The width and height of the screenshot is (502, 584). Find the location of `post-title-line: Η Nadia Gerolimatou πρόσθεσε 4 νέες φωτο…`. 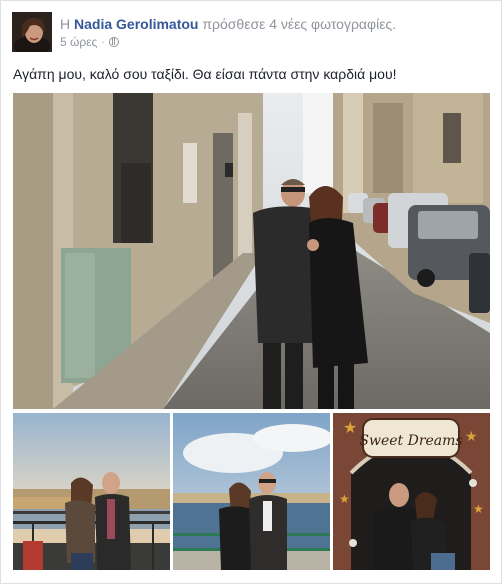

post-title-line: Η Nadia Gerolimatou πρόσθεσε 4 νέες φωτο… is located at coordinates (228, 24).